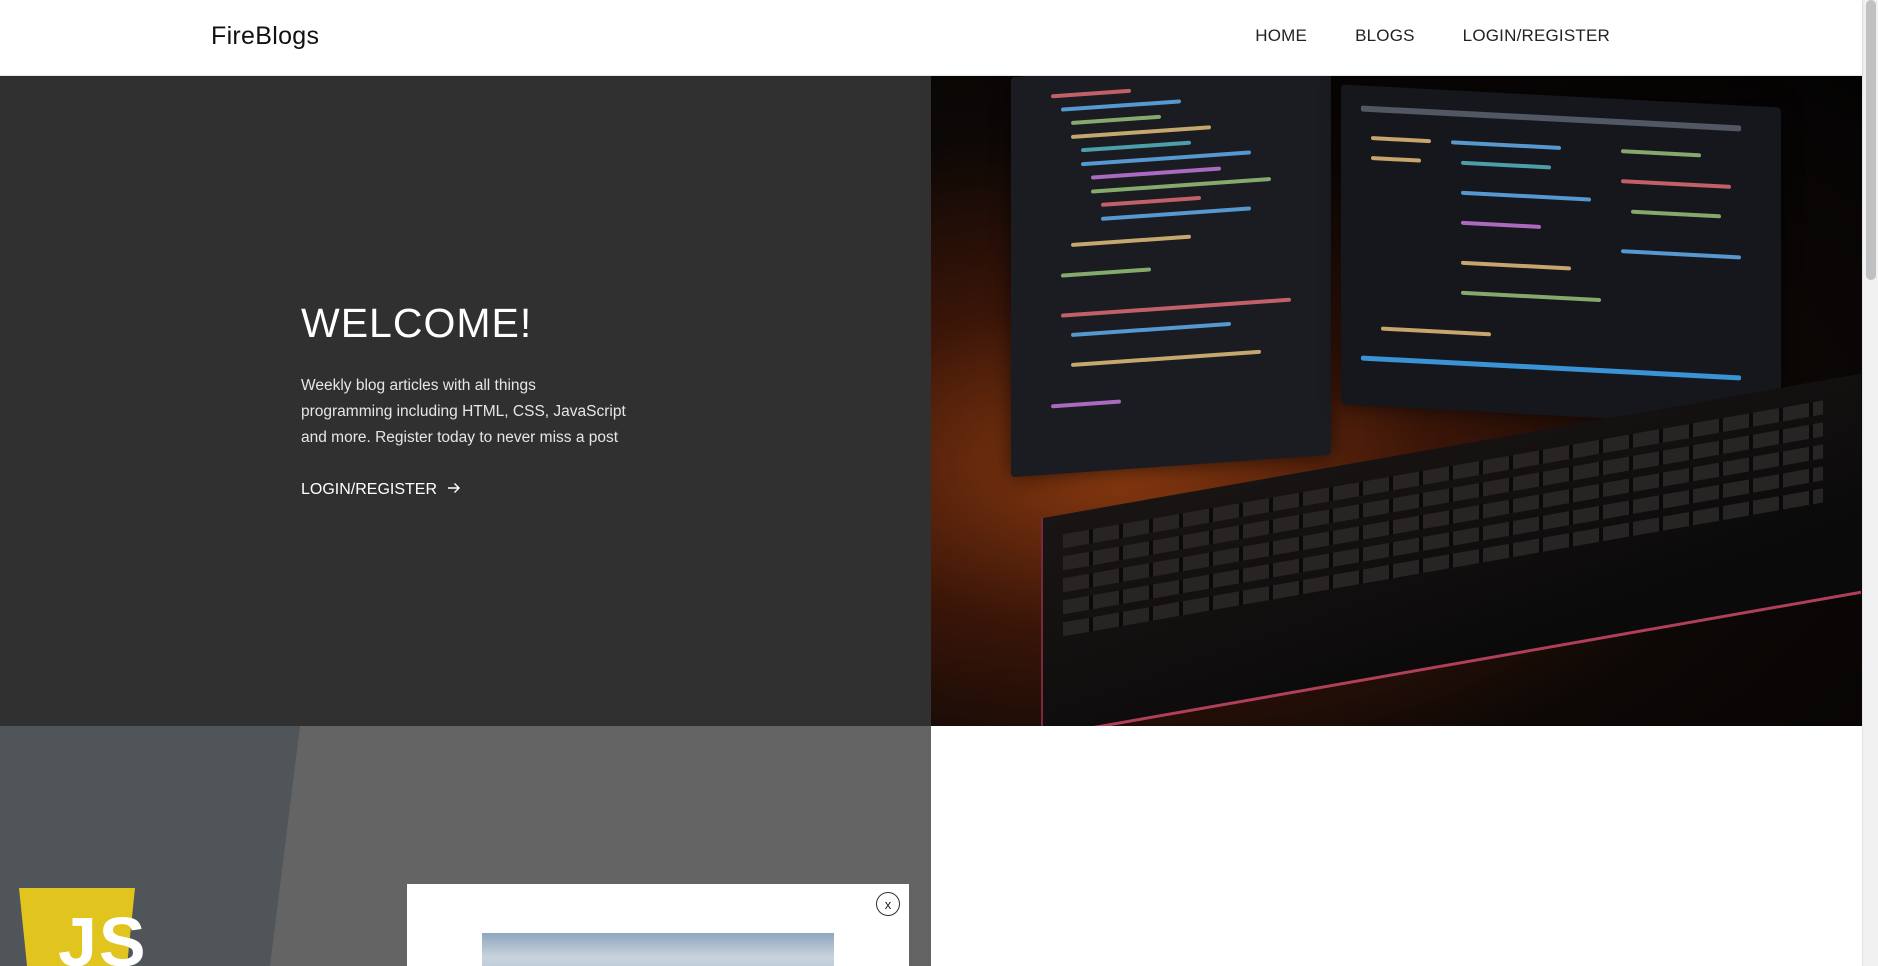 This screenshot has height=966, width=1878. What do you see at coordinates (454, 490) in the screenshot?
I see `arrow-right-icon` at bounding box center [454, 490].